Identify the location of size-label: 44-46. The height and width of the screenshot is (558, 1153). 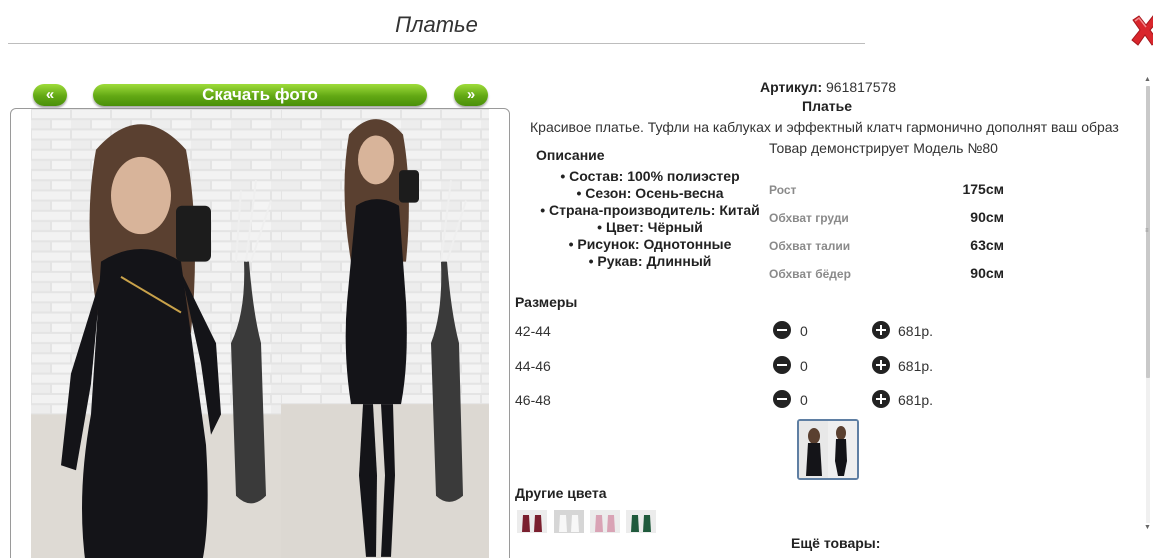
(533, 366).